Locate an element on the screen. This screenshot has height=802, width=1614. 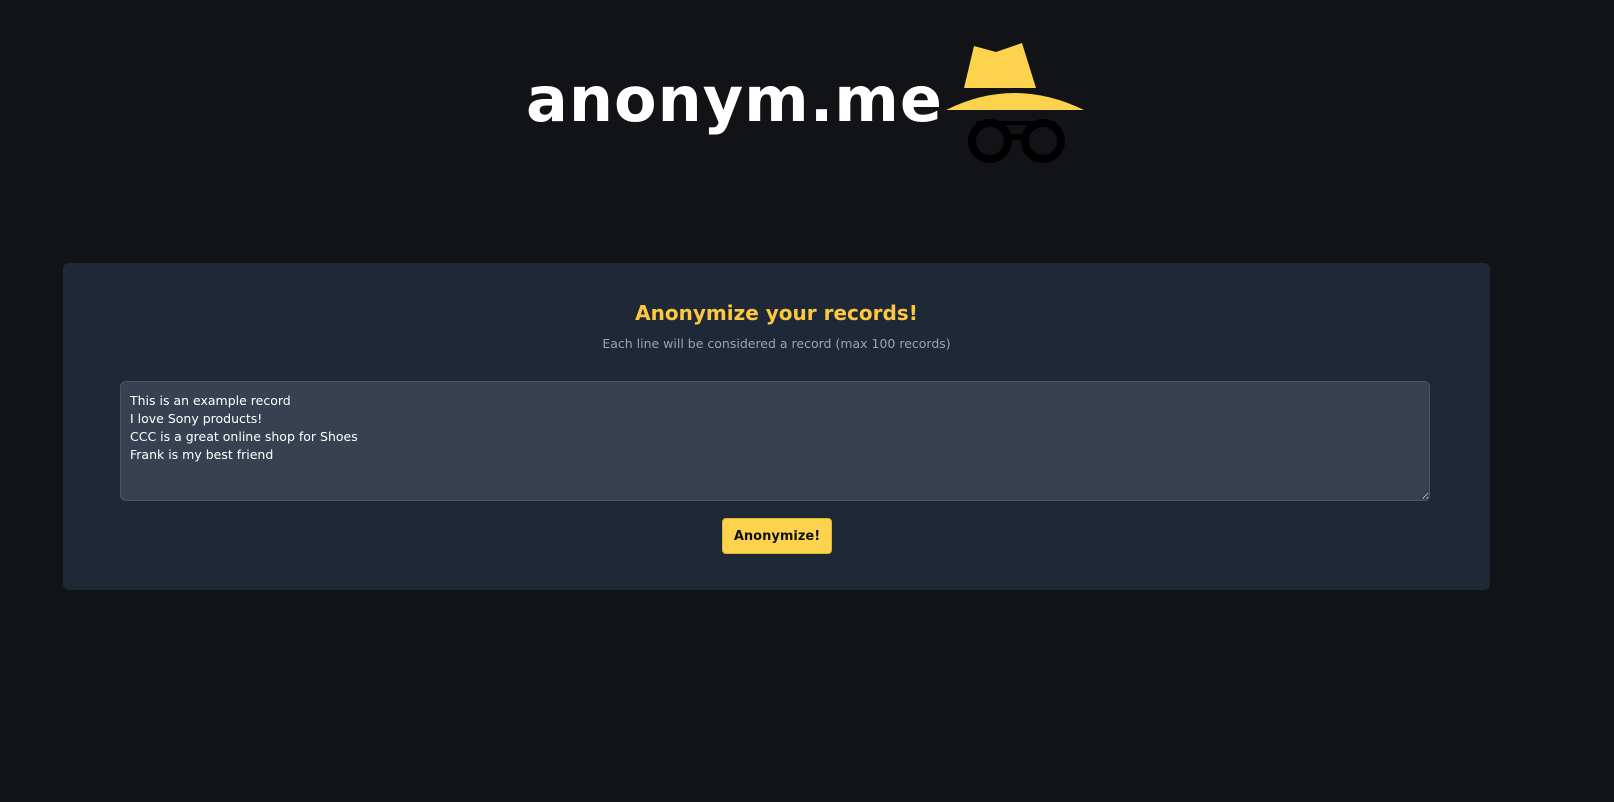
anonymize-button: Anonymize! is located at coordinates (777, 536).